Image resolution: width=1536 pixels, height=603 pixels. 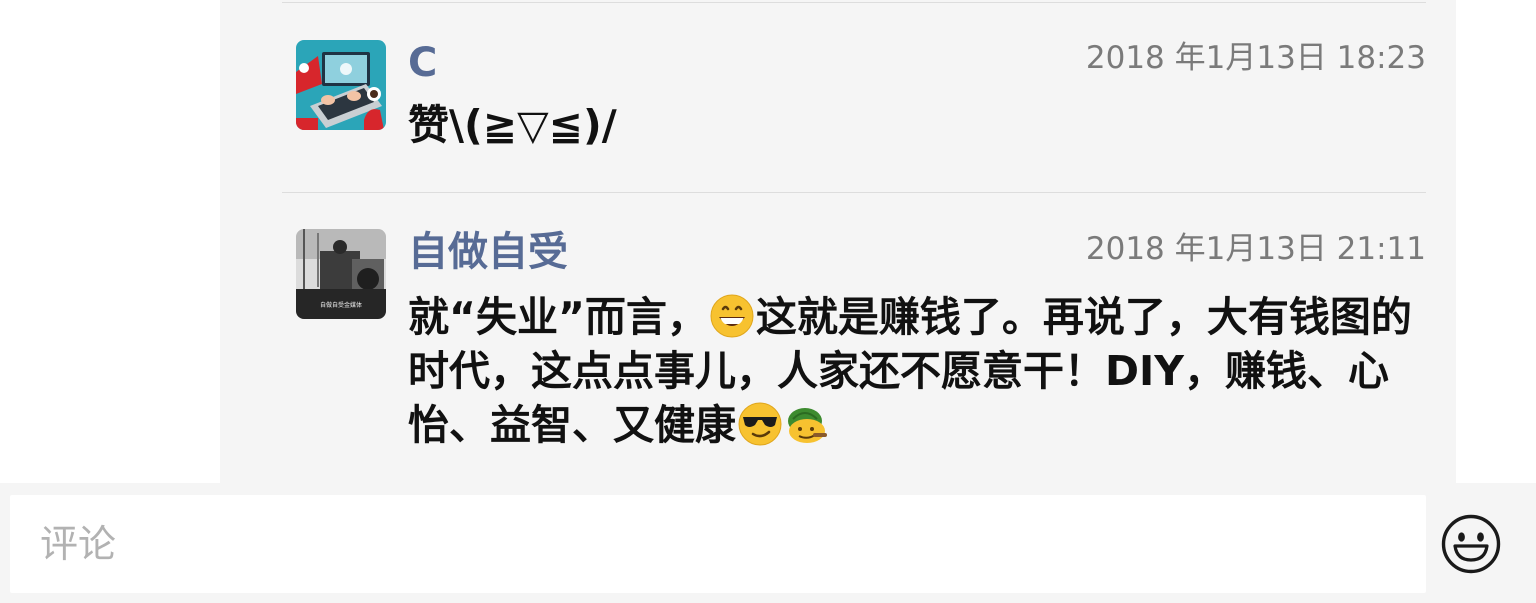 I want to click on comment-author: 自做自受, so click(x=488, y=252).